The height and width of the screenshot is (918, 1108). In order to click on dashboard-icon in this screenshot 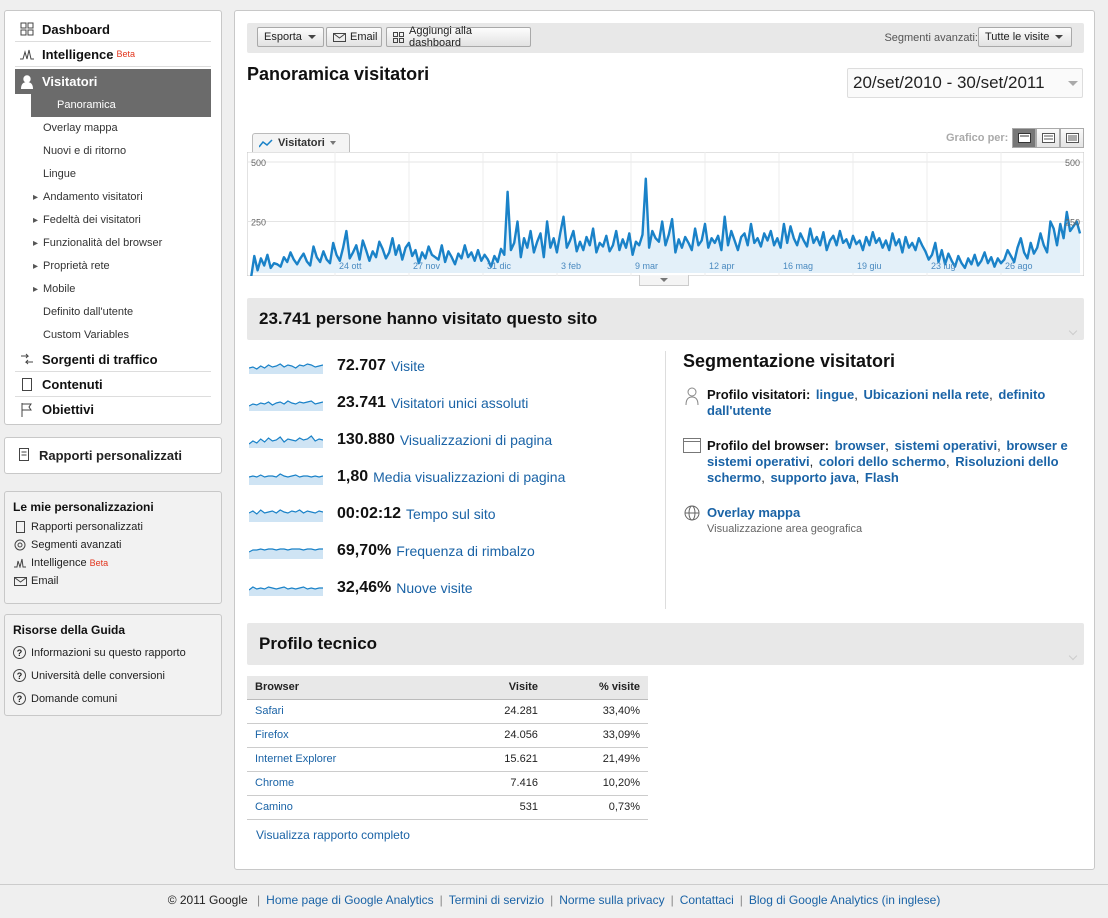, I will do `click(27, 29)`.